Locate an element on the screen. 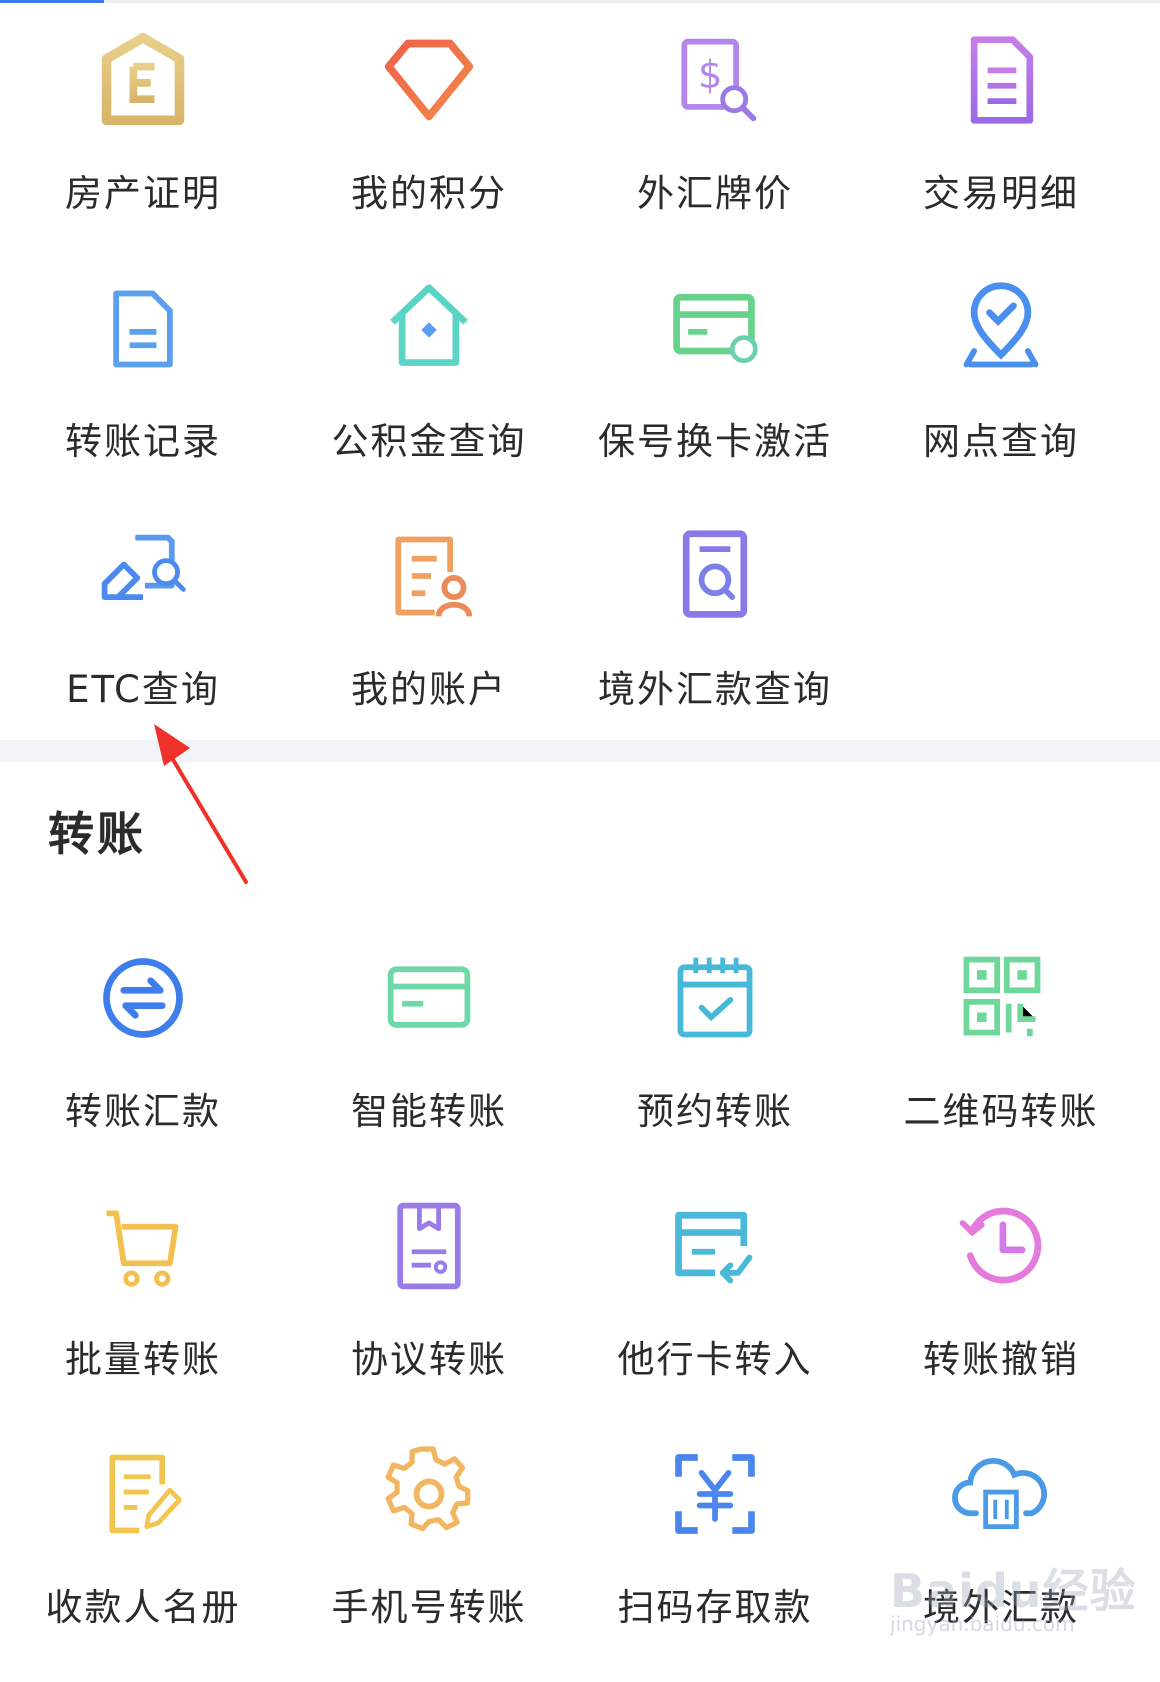 This screenshot has width=1160, height=1682. tile-label: 转账撤销 is located at coordinates (1001, 1359).